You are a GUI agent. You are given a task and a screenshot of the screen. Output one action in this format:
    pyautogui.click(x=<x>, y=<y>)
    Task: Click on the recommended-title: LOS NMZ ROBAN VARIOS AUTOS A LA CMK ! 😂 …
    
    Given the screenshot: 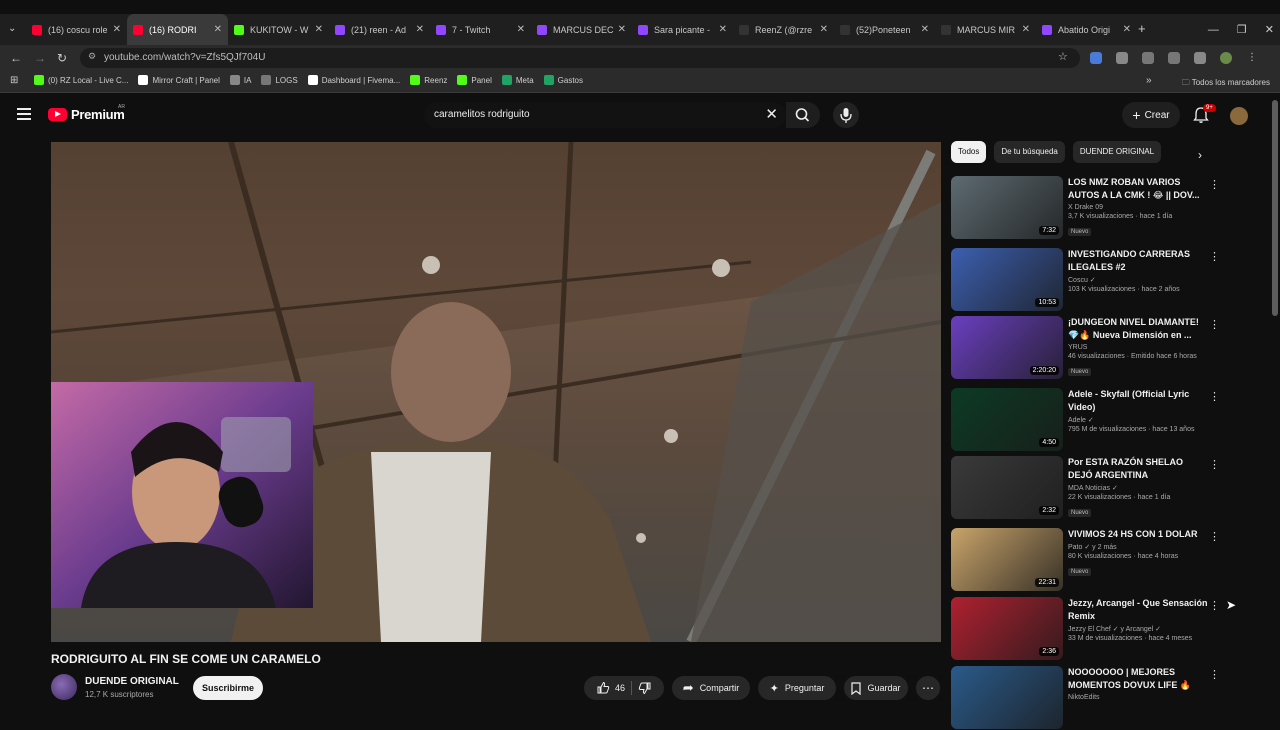 What is the action you would take?
    pyautogui.click(x=1138, y=189)
    